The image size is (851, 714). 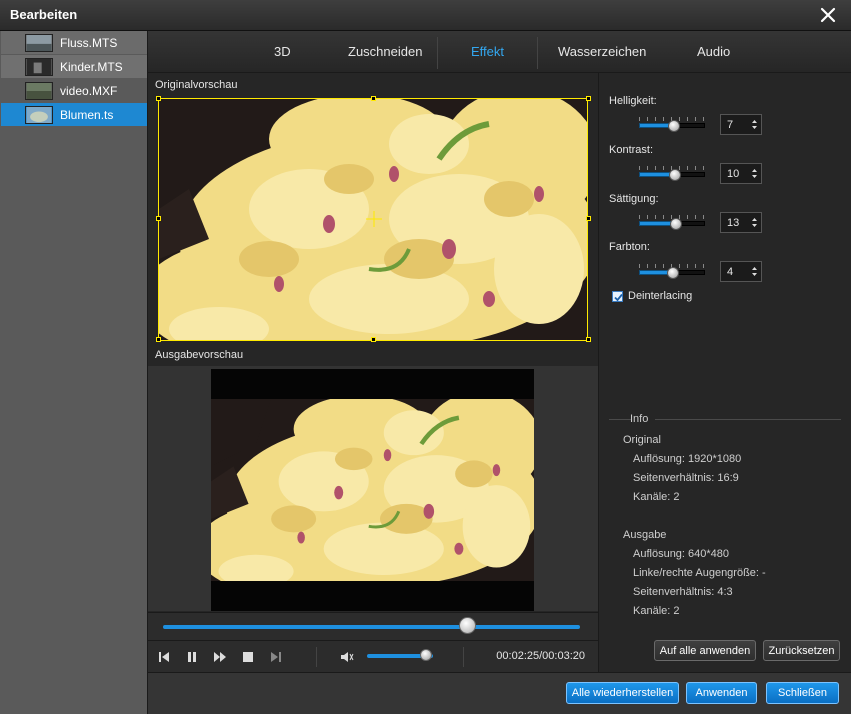 What do you see at coordinates (164, 657) in the screenshot?
I see `skip-start-icon` at bounding box center [164, 657].